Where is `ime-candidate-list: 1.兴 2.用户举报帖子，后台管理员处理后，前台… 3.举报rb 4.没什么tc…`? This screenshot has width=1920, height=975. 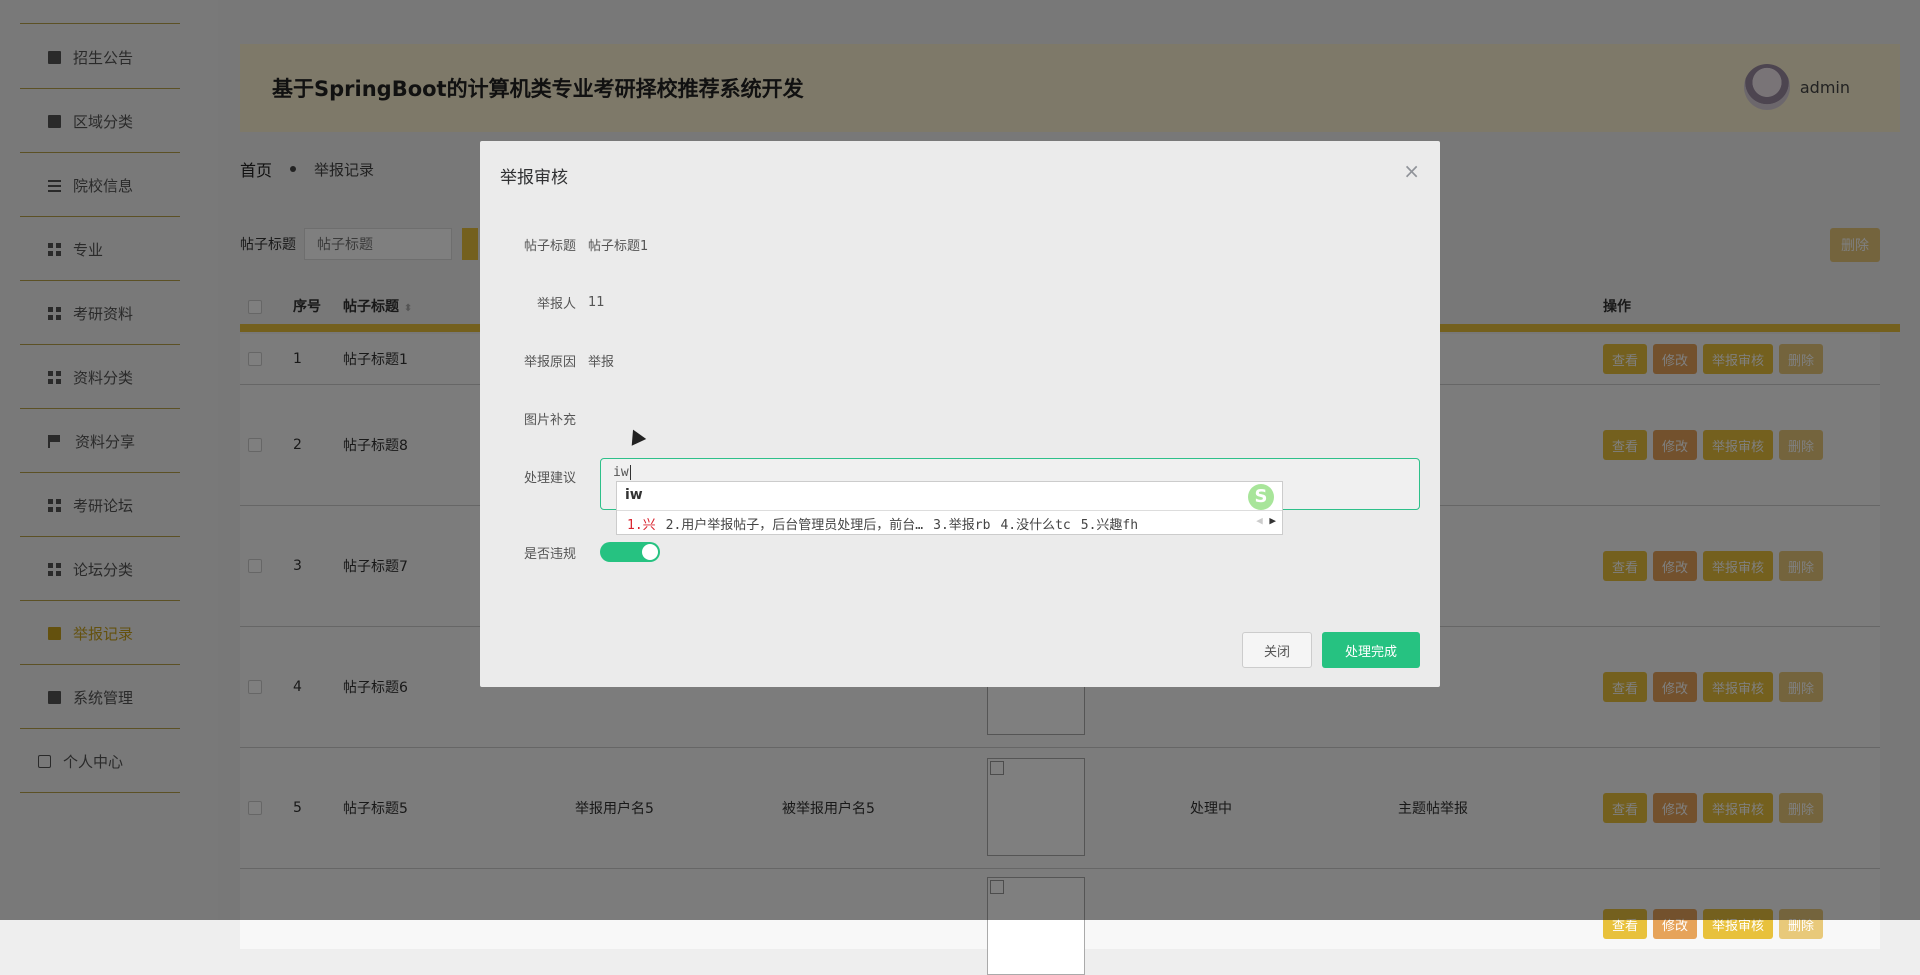
ime-candidate-list: 1.兴 2.用户举报帖子，后台管理员处理后，前台… 3.举报rb 4.没什么tc… is located at coordinates (949, 523).